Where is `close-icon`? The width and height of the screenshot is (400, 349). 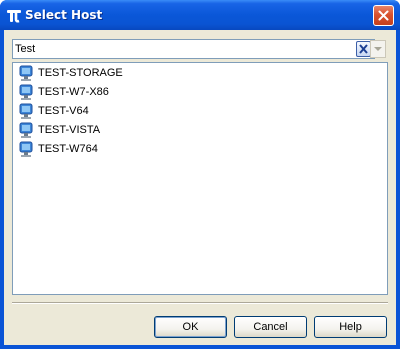
close-icon is located at coordinates (383, 15).